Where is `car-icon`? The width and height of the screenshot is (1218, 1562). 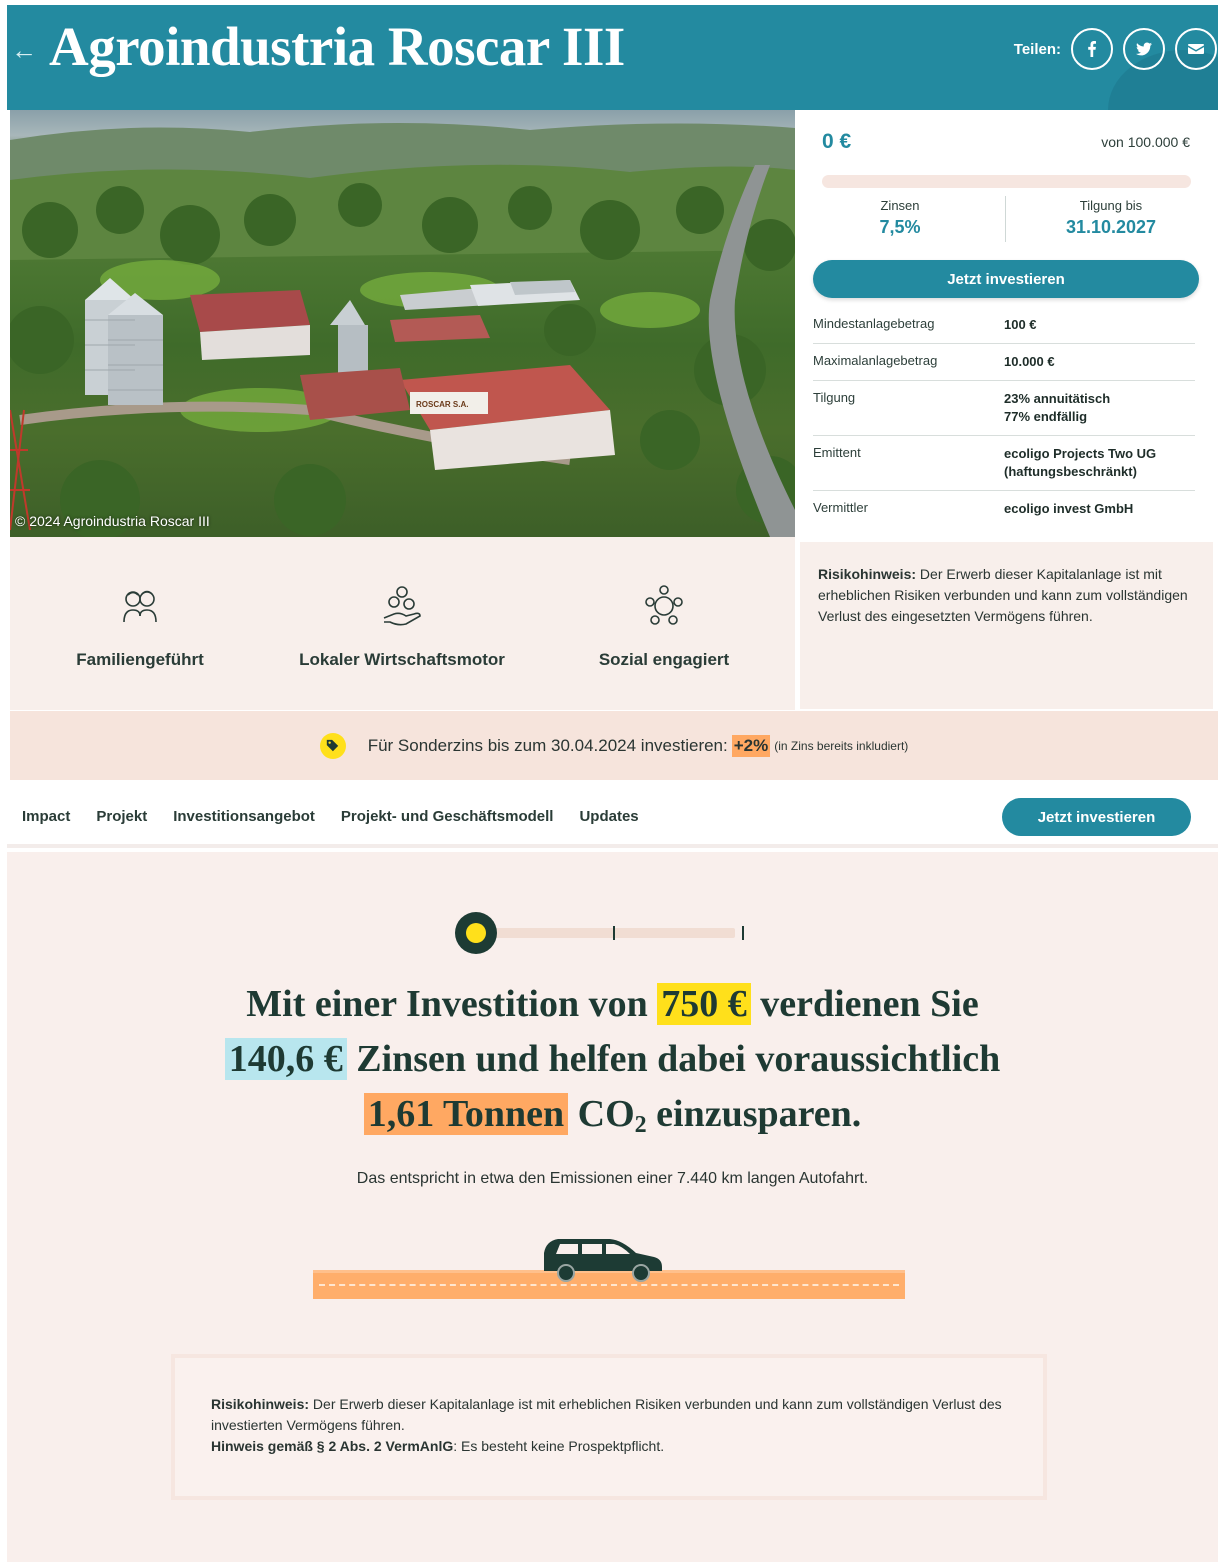
car-icon is located at coordinates (603, 1260).